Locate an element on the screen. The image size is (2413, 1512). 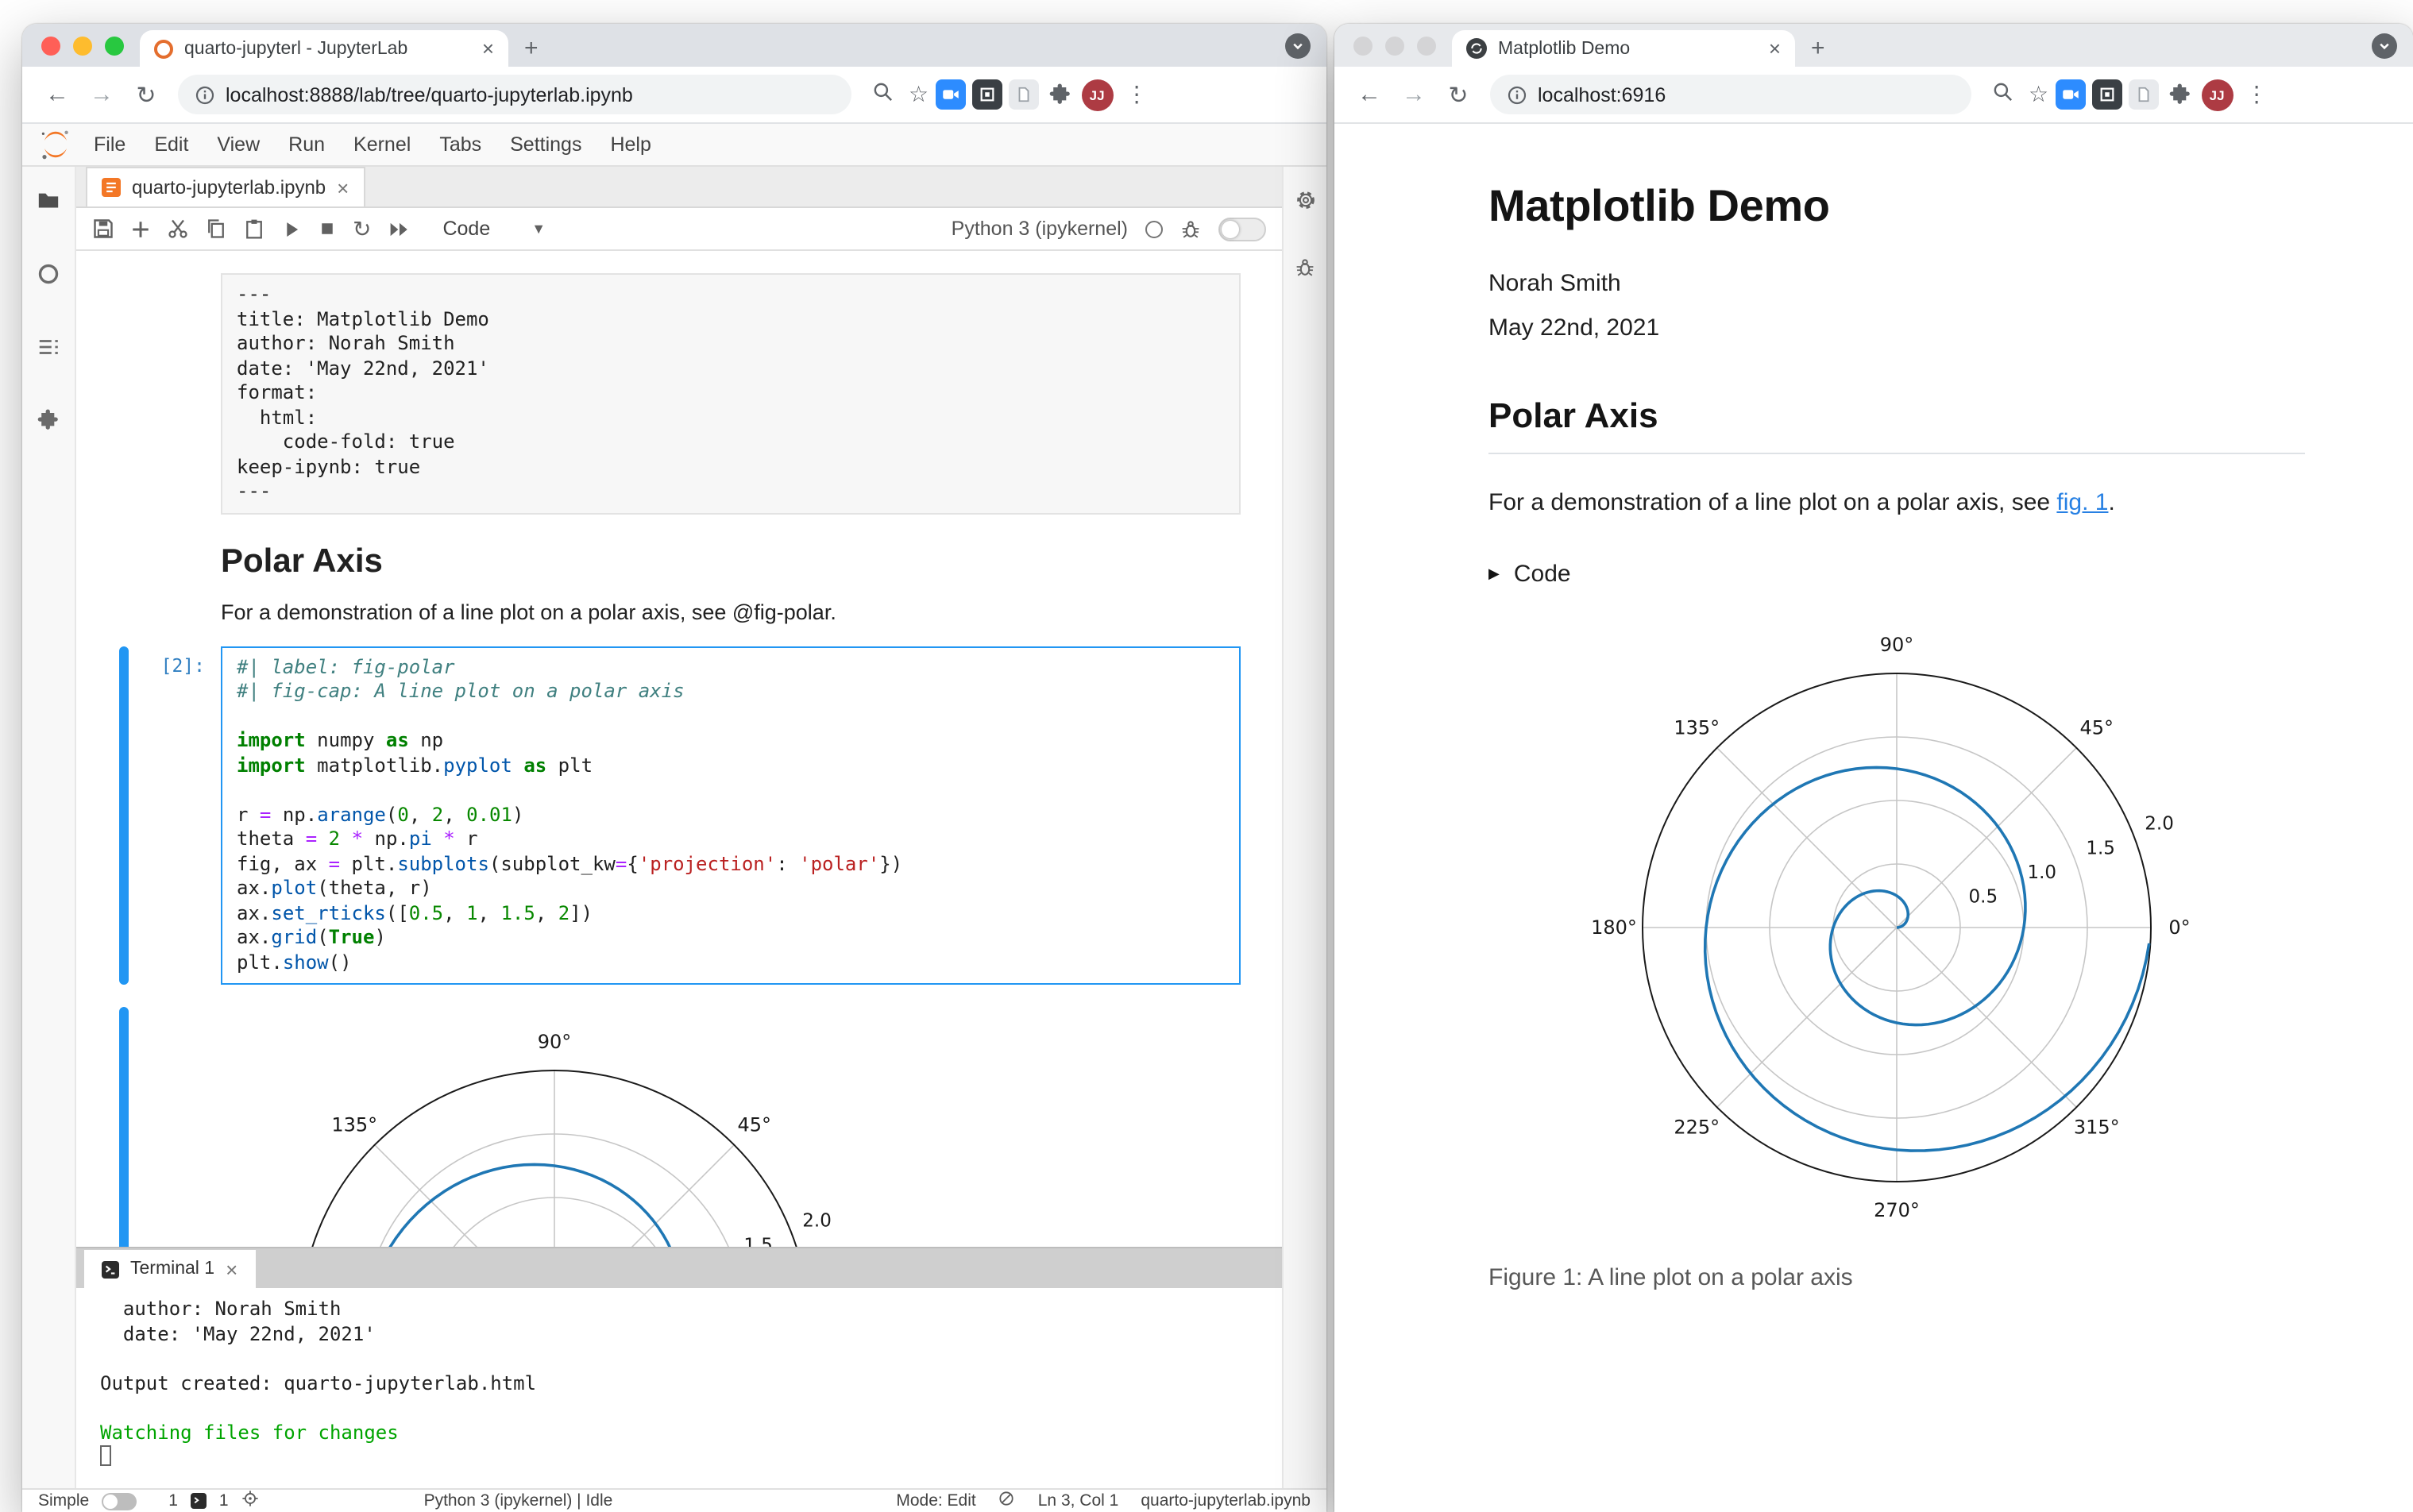
menu-item-file: File is located at coordinates (109, 144).